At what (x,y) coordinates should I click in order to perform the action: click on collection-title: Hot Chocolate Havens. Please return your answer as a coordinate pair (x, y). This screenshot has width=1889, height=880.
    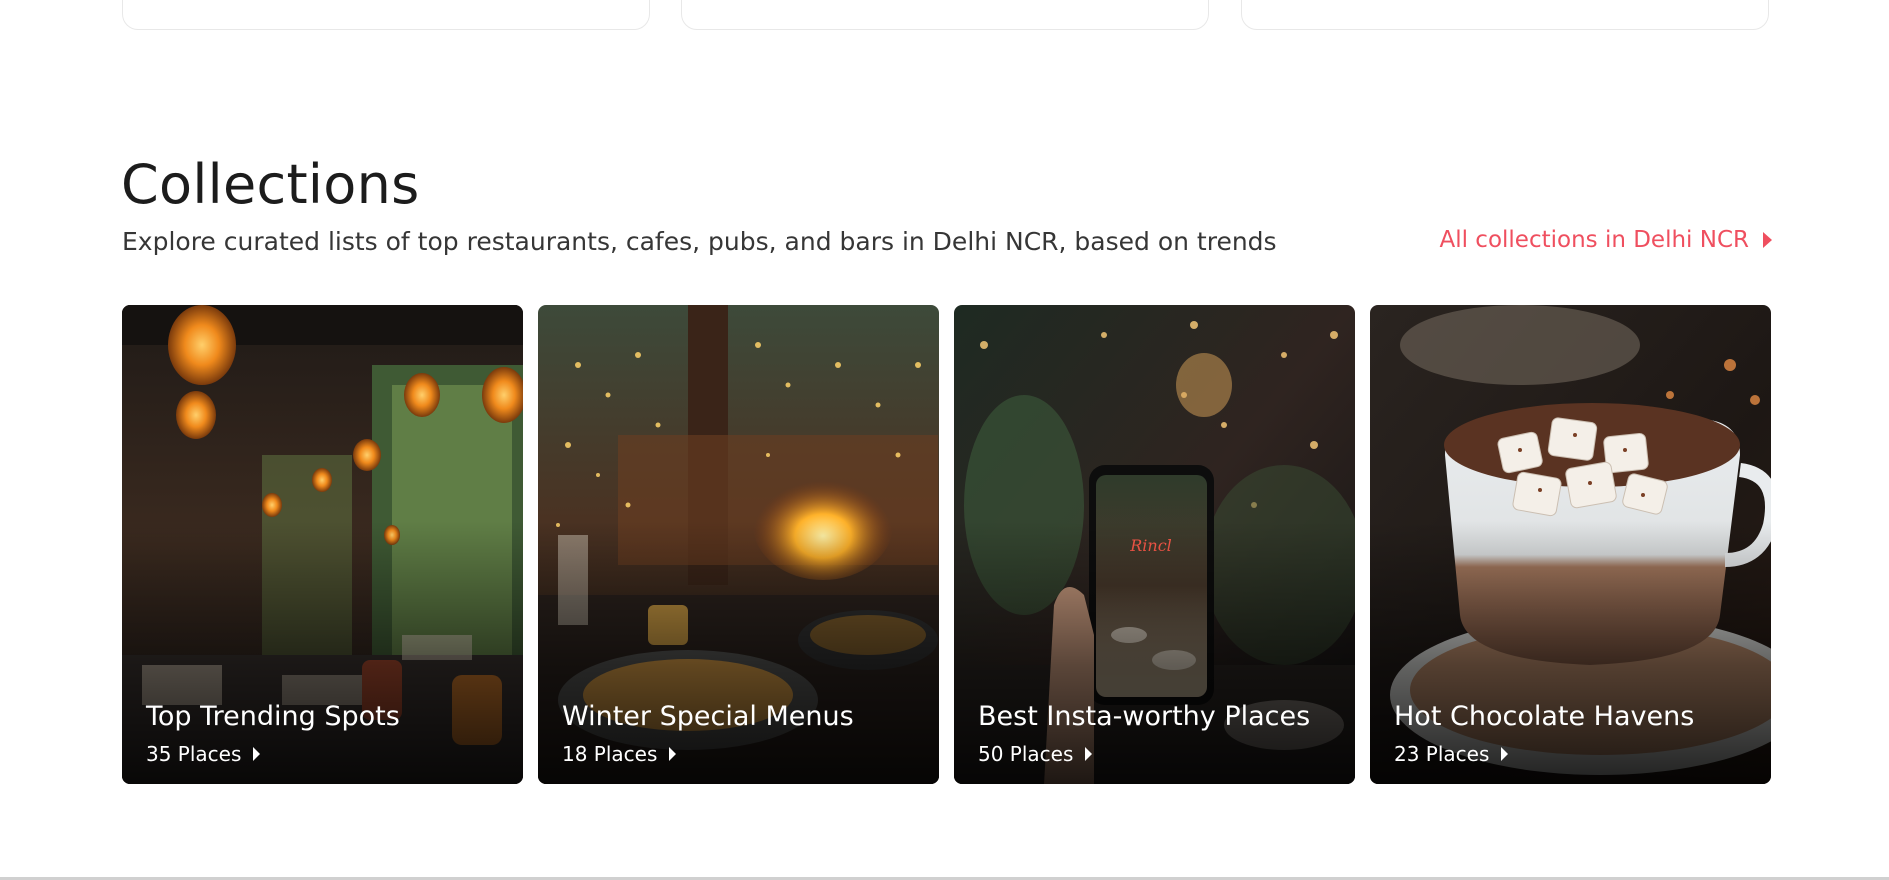
    Looking at the image, I should click on (1544, 716).